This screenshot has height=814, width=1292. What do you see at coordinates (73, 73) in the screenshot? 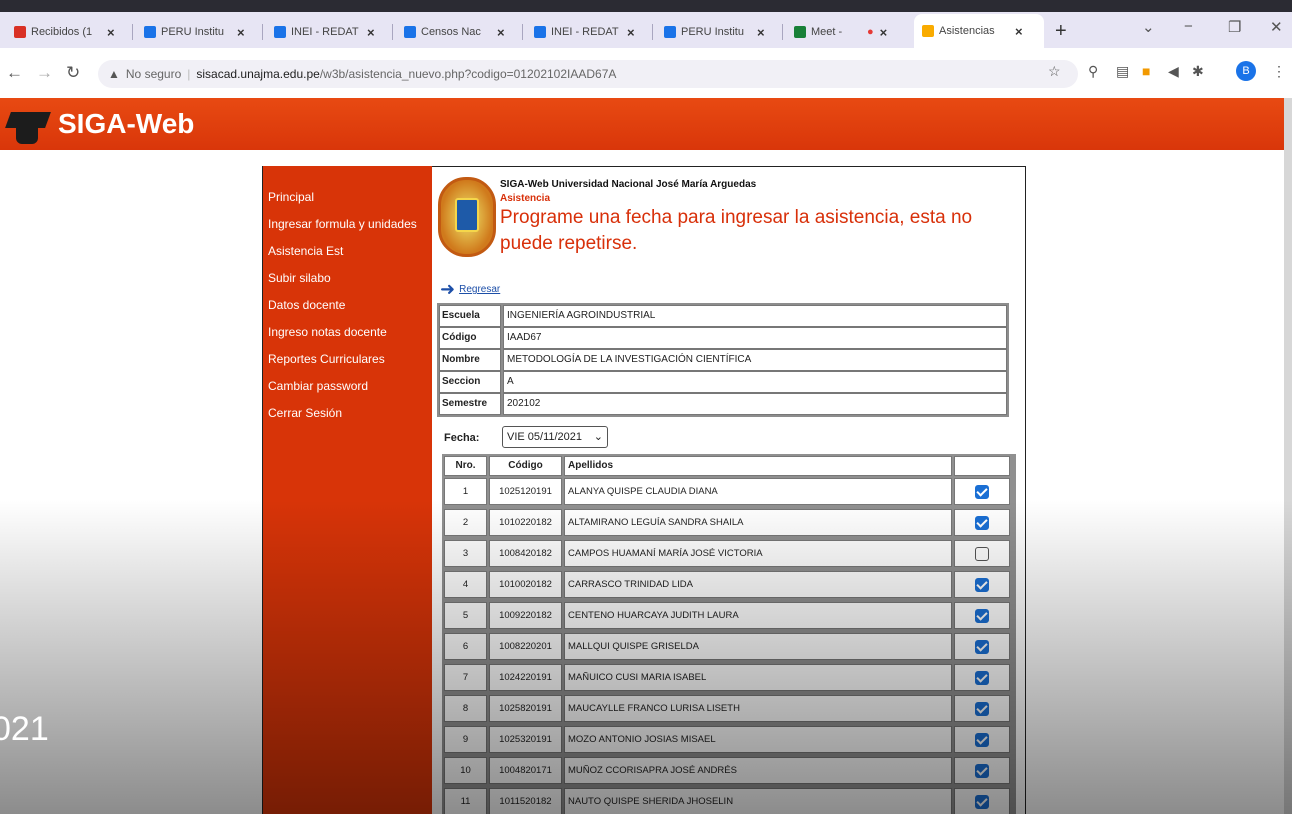
I see `reload-icon: ↻` at bounding box center [73, 73].